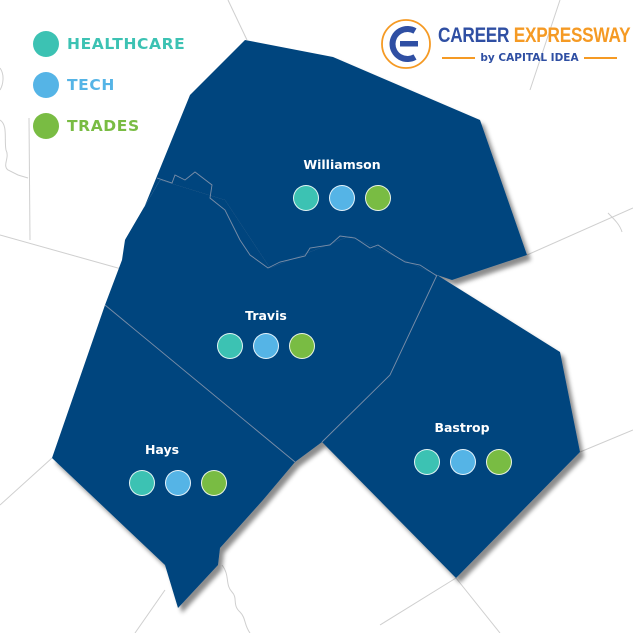 The height and width of the screenshot is (633, 633). I want to click on logo-word-expressway: EXPRESSWAY, so click(572, 35).